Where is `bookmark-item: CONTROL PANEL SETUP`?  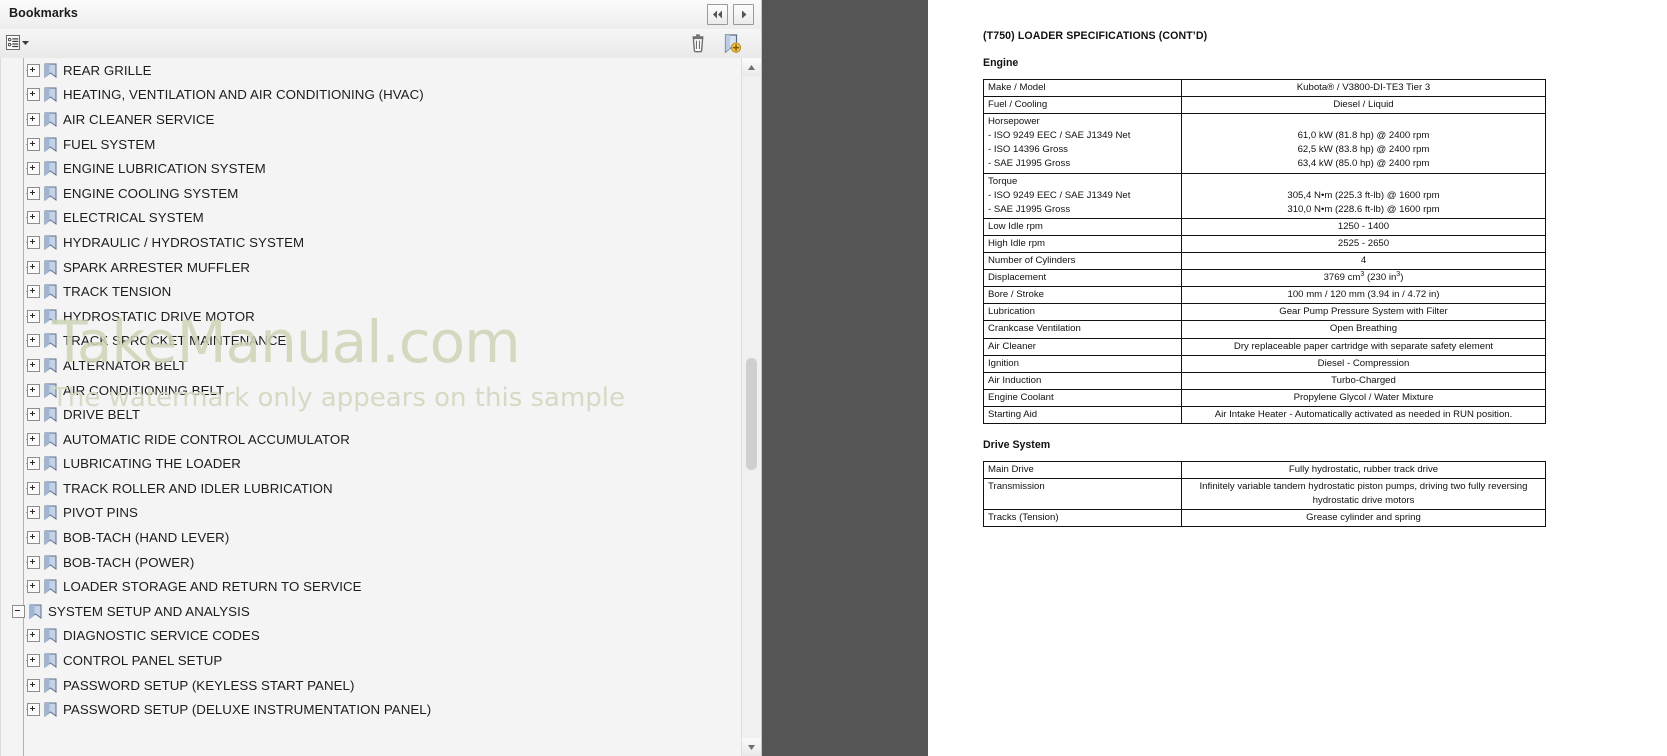 bookmark-item: CONTROL PANEL SETUP is located at coordinates (371, 660).